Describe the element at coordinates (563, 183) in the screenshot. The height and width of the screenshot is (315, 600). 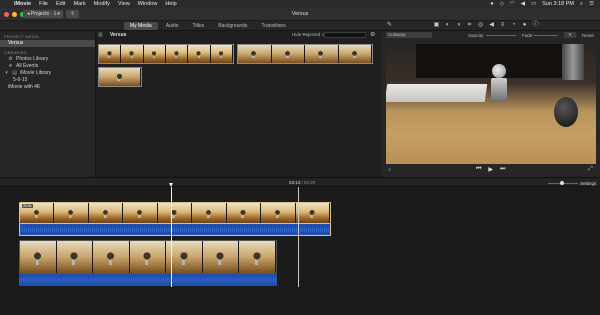
I see `zoom-slider` at that location.